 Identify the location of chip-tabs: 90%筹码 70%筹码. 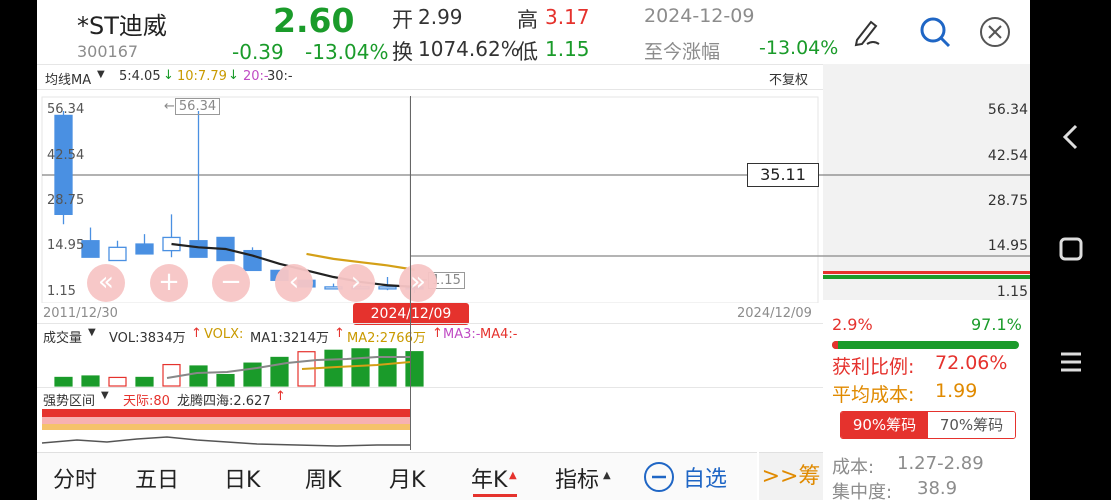
(928, 425).